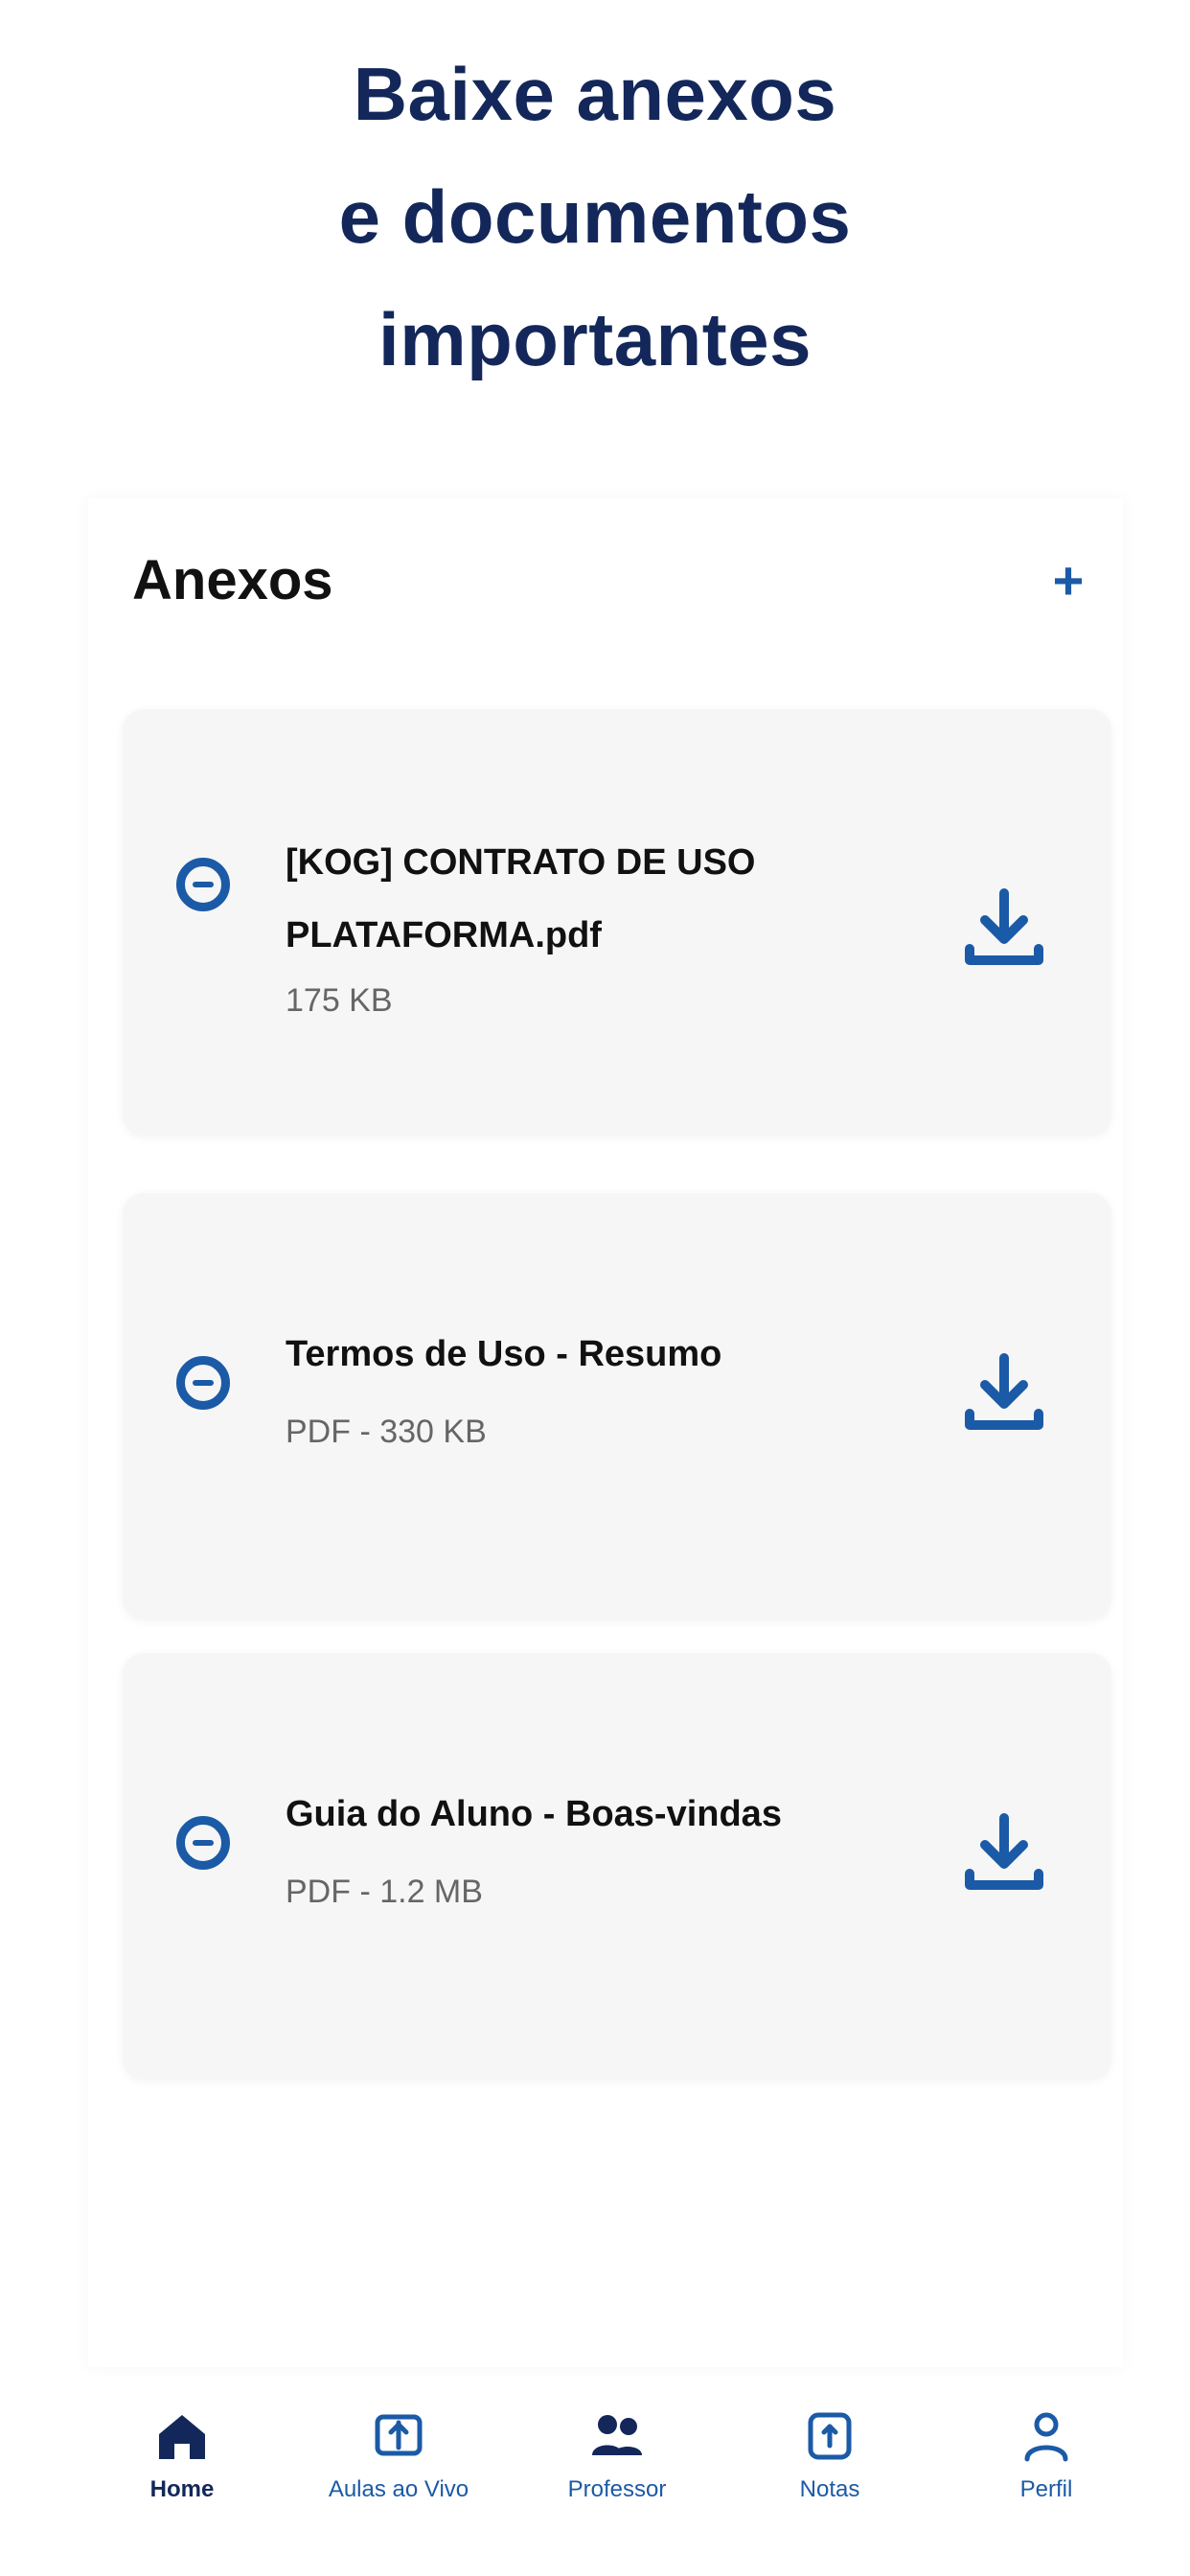 The height and width of the screenshot is (2576, 1190). What do you see at coordinates (1046, 2437) in the screenshot?
I see `profile-icon` at bounding box center [1046, 2437].